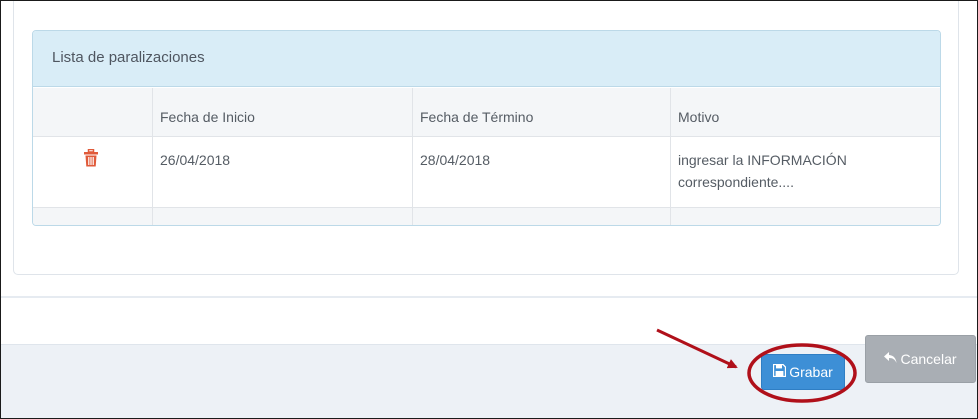 The image size is (978, 419). I want to click on column-header-end-date: Fecha de Término, so click(542, 112).